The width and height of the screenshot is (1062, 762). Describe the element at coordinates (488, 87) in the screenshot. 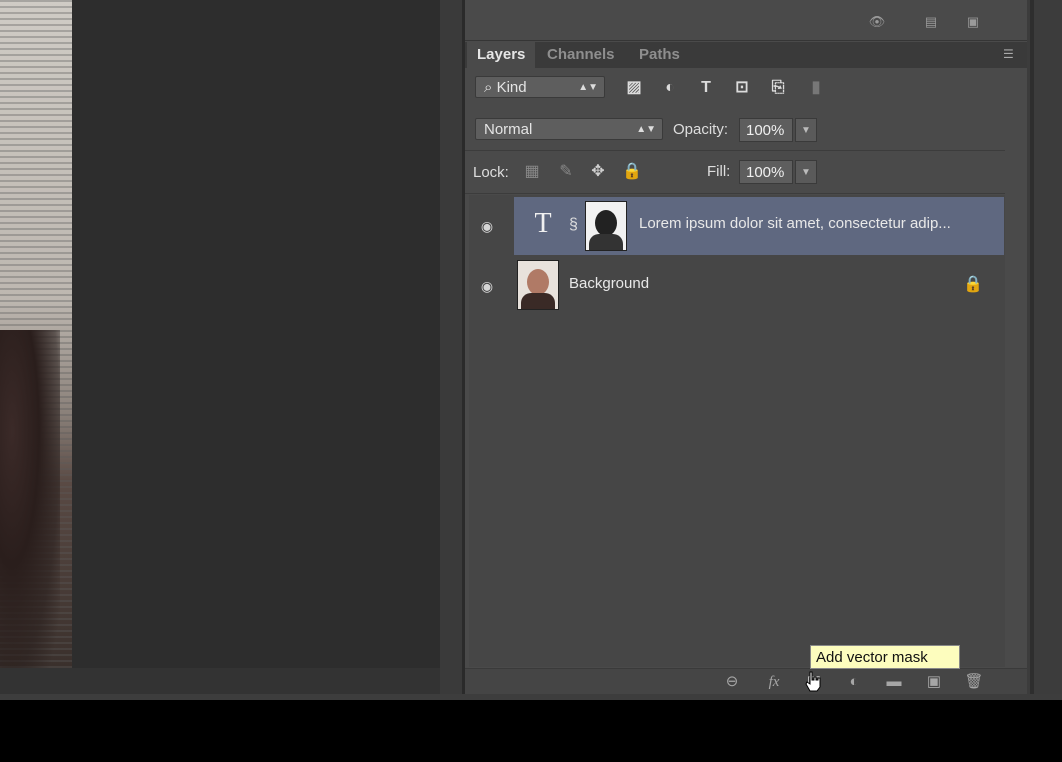

I see `search-icon: ⌕` at that location.